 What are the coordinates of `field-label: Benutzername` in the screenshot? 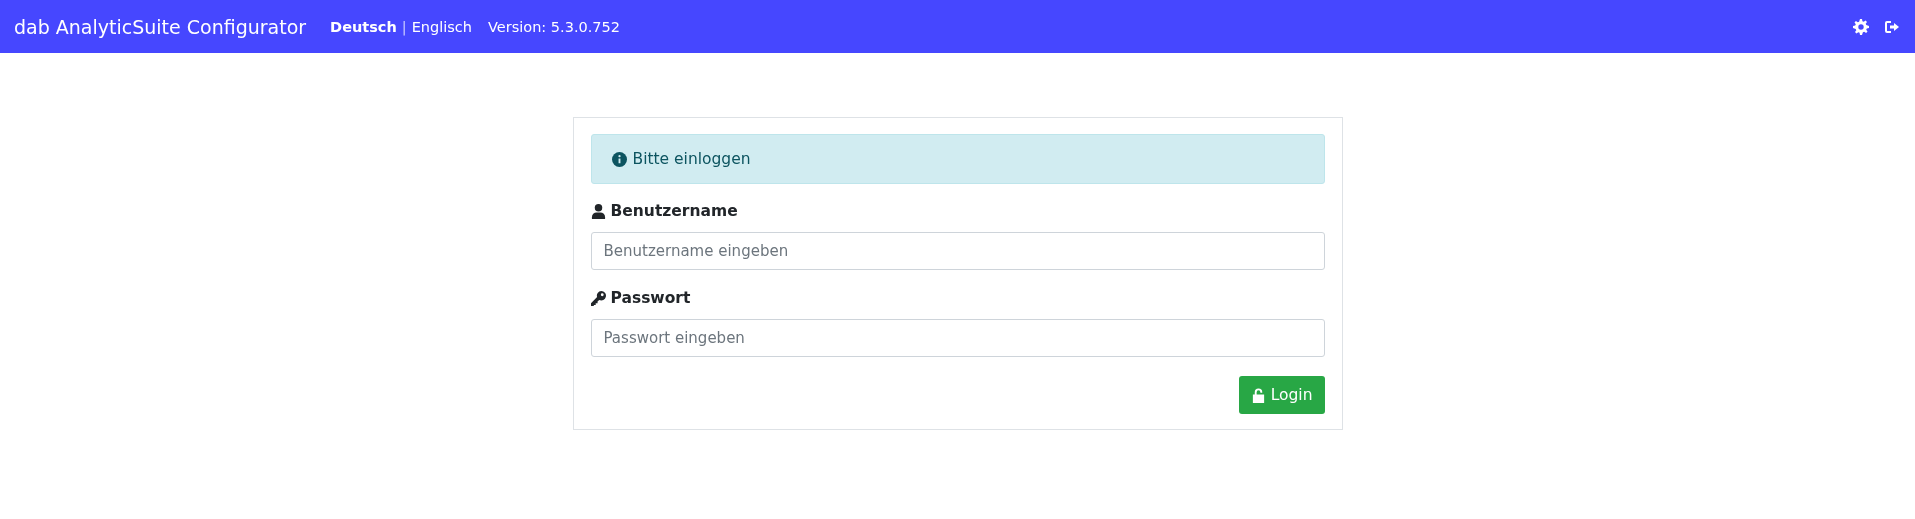 It's located at (674, 211).